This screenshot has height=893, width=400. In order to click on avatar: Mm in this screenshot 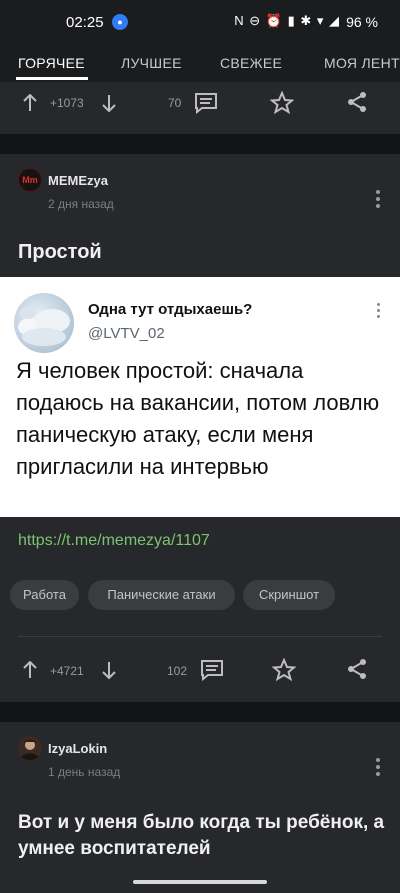, I will do `click(30, 180)`.